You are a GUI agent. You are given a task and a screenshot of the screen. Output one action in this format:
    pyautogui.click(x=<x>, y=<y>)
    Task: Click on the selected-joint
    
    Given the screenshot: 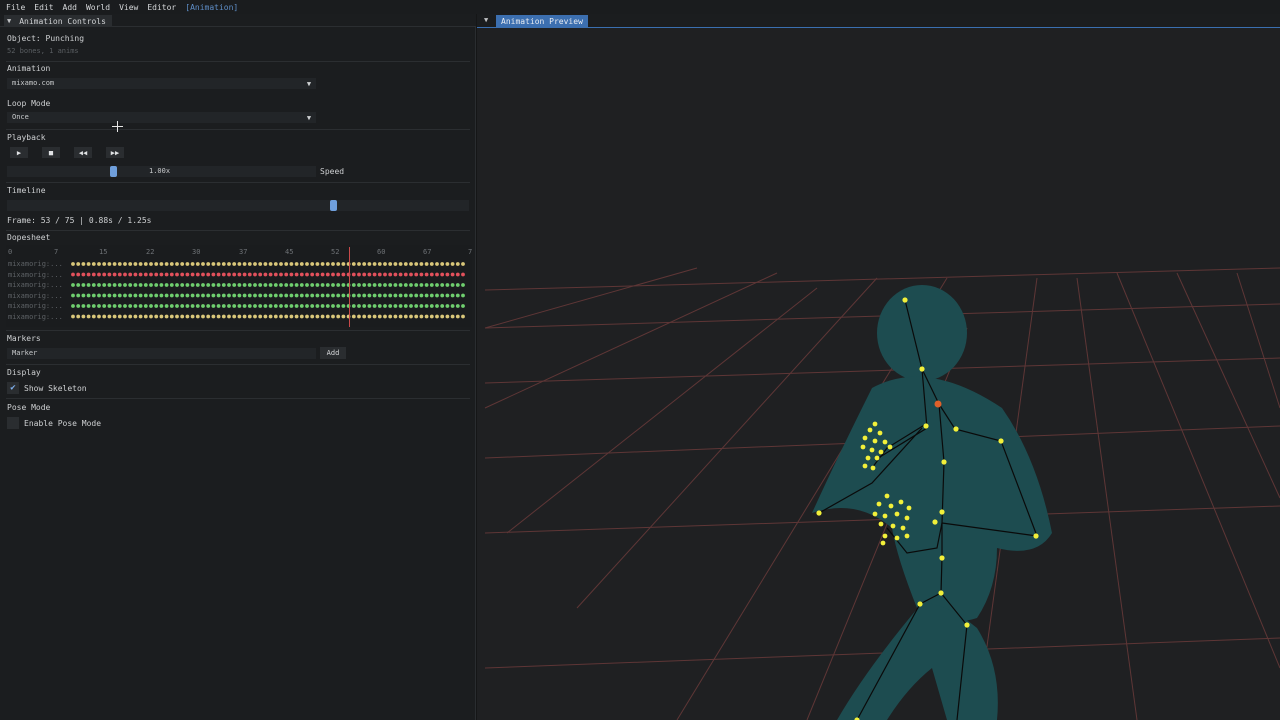 What is the action you would take?
    pyautogui.click(x=938, y=404)
    